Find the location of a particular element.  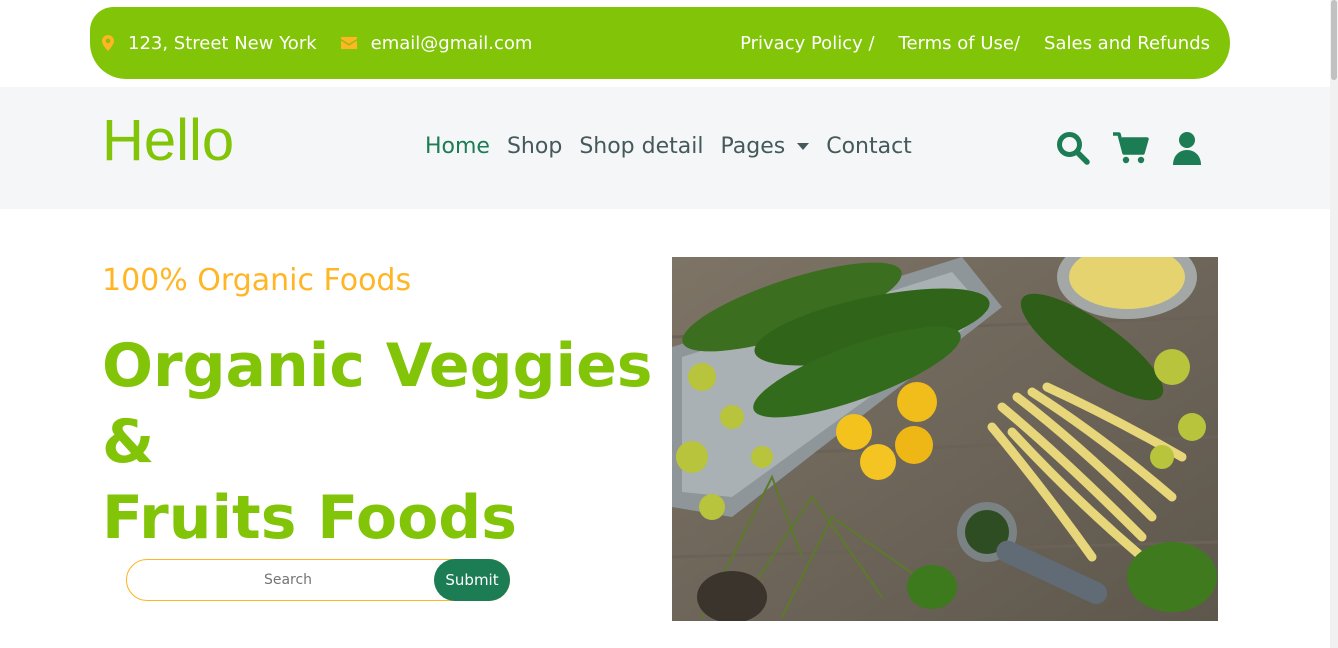

nav-pages-dropdown: Pages is located at coordinates (765, 146).